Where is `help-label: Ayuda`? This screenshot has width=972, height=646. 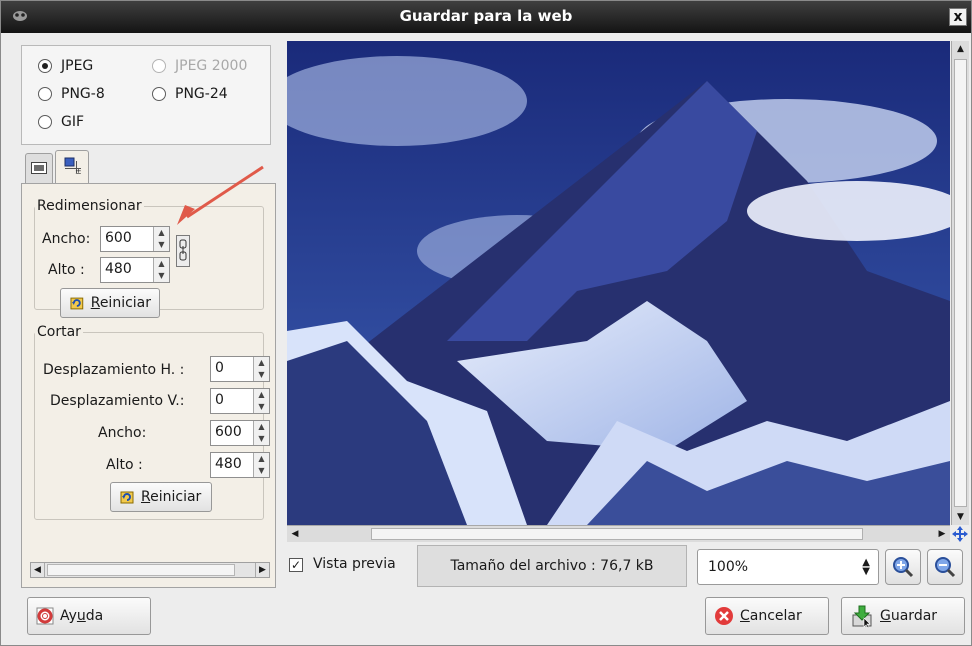
help-label: Ayuda is located at coordinates (82, 616).